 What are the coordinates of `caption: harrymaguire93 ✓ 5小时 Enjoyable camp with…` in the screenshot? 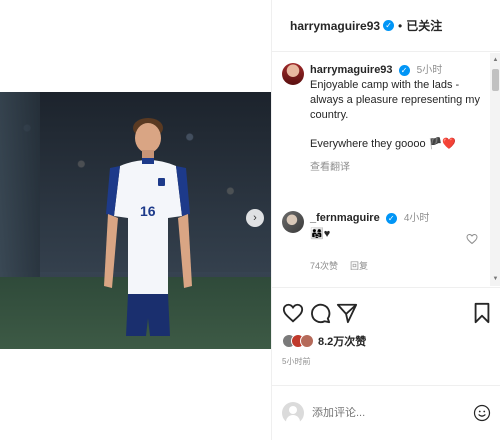 It's located at (382, 118).